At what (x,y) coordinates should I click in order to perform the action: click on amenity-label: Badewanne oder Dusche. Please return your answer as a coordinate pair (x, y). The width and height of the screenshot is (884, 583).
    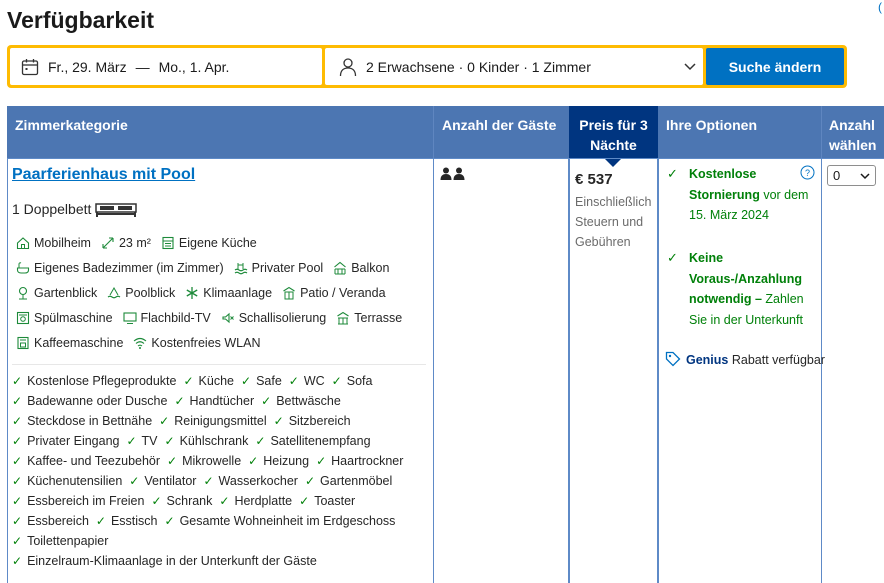
    Looking at the image, I should click on (97, 401).